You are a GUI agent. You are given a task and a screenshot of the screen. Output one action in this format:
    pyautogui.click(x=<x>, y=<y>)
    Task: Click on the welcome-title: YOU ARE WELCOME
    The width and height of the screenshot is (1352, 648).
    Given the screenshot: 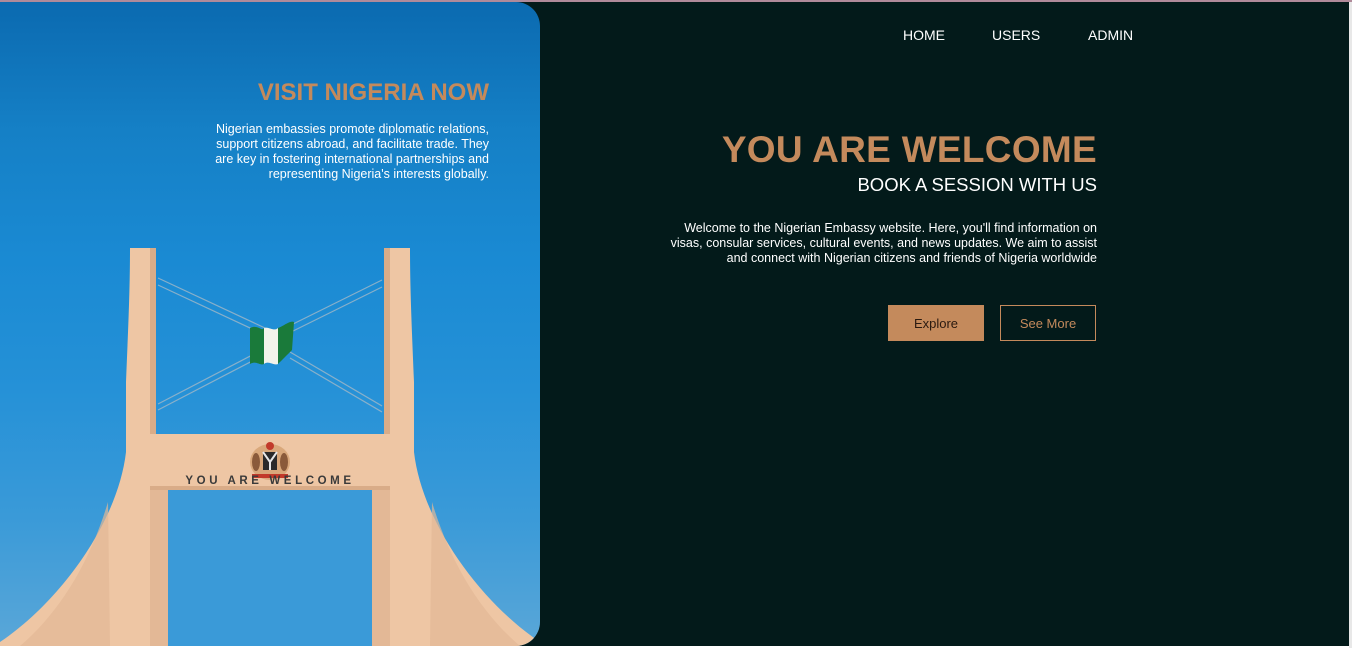 What is the action you would take?
    pyautogui.click(x=909, y=149)
    